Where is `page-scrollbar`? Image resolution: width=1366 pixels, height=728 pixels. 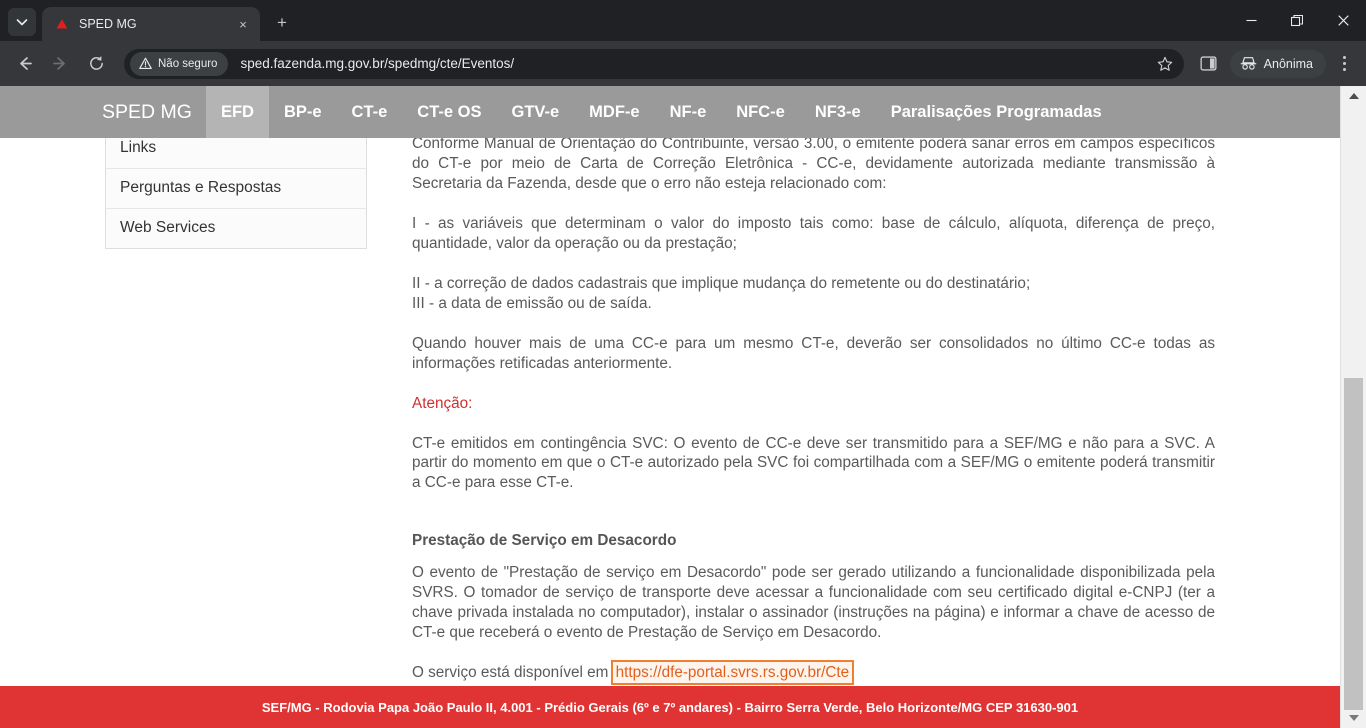 page-scrollbar is located at coordinates (1353, 407).